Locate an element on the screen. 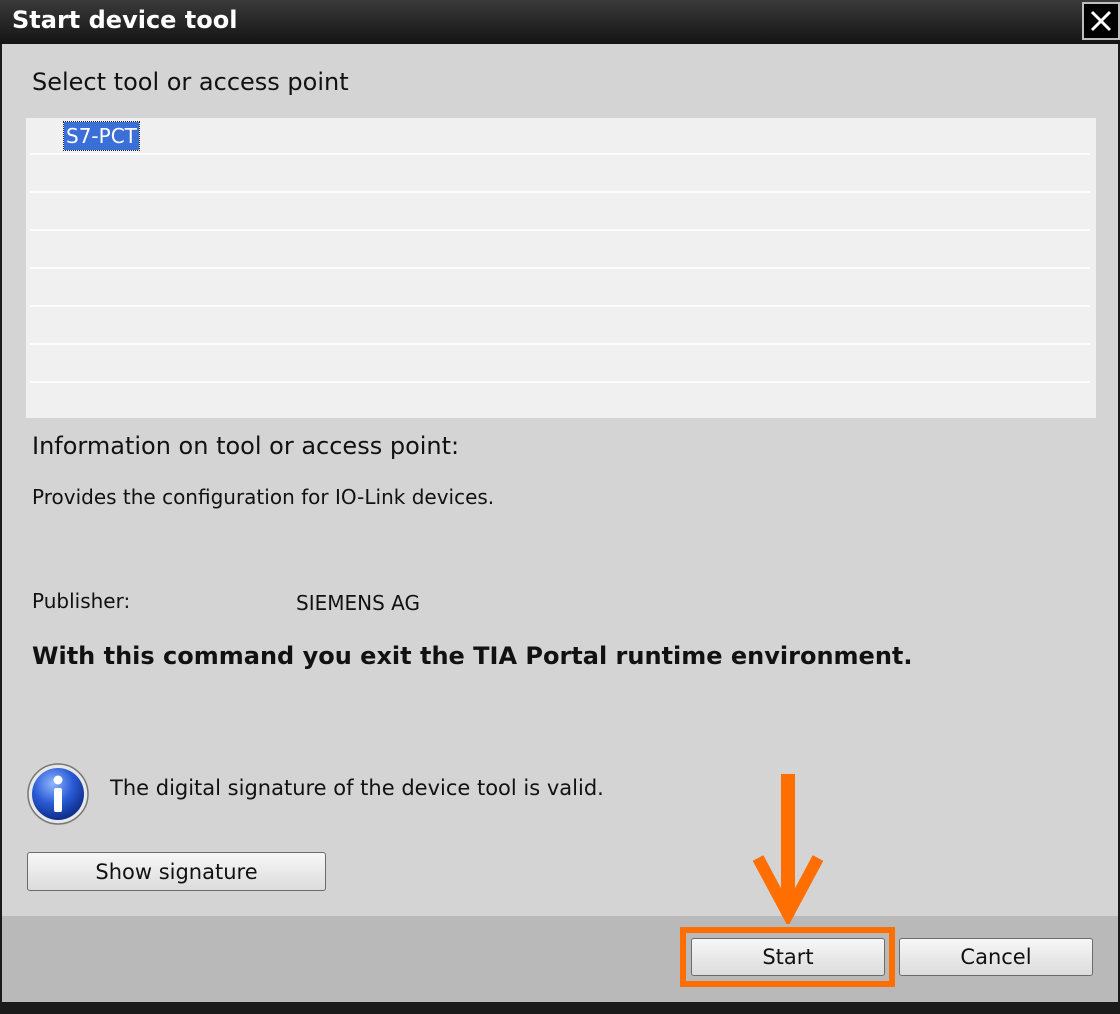  title-bar: Start device tool is located at coordinates (560, 22).